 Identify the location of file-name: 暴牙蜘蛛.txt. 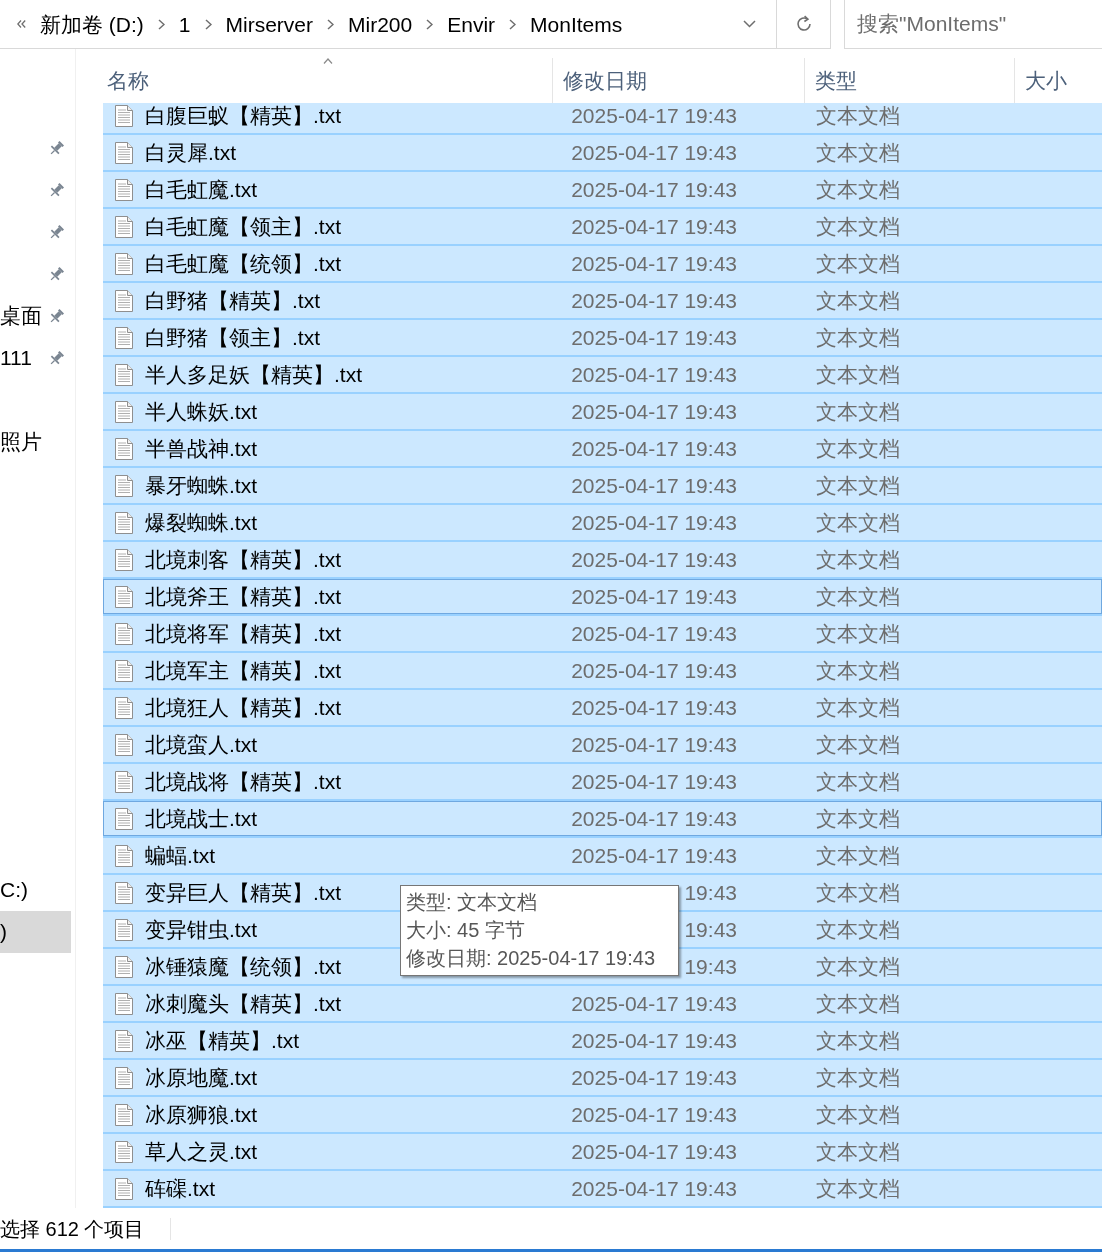
(201, 485).